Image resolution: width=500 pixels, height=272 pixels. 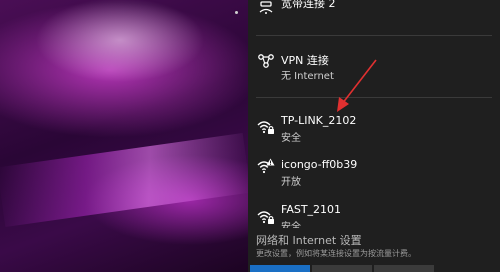 I want to click on network-item-vpn: VPN 连接 无 Internet, so click(x=374, y=70).